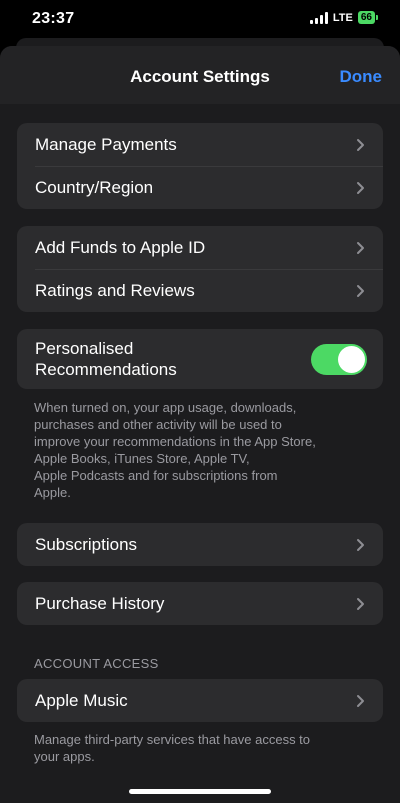 This screenshot has height=803, width=400. What do you see at coordinates (81, 700) in the screenshot?
I see `apple-music-label: Apple Music` at bounding box center [81, 700].